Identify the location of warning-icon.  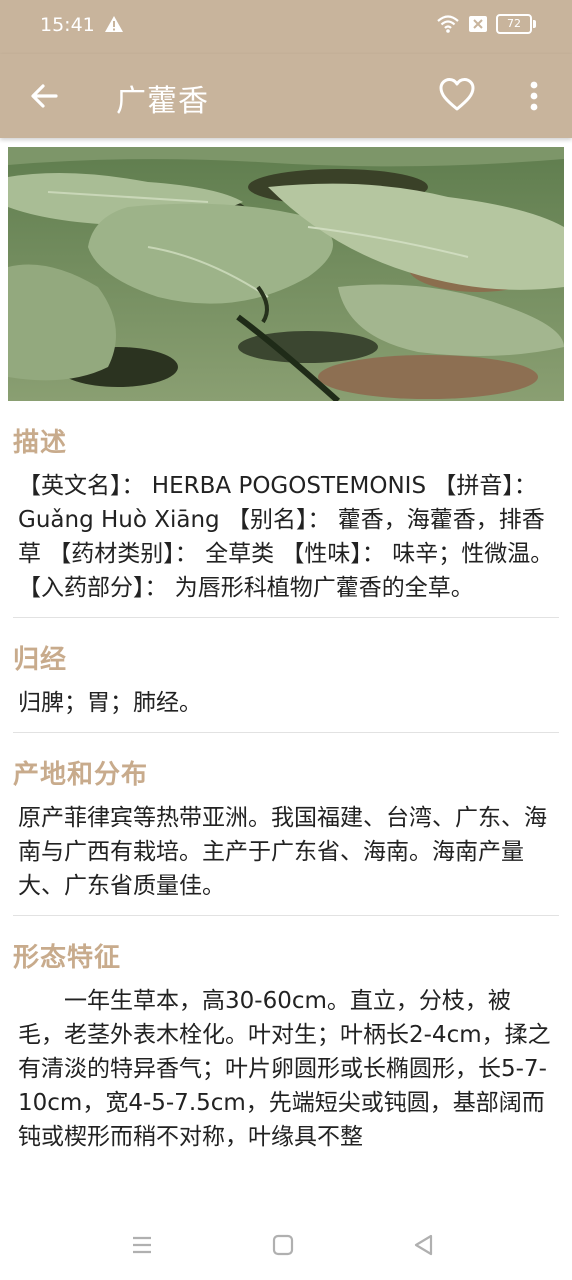
(114, 24).